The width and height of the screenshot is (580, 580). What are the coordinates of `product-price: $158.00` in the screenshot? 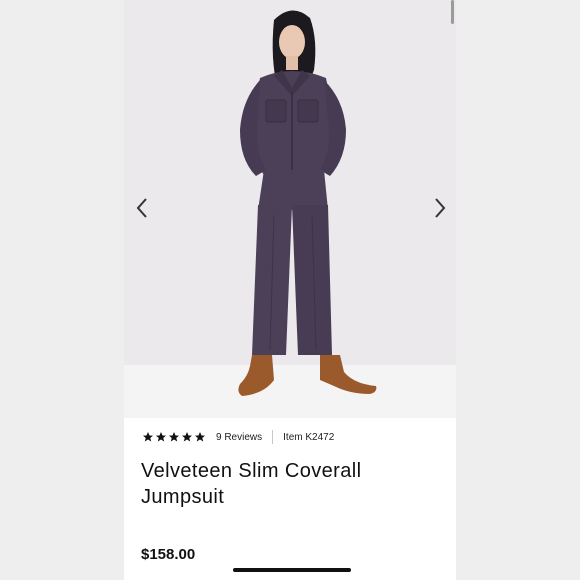 It's located at (168, 554).